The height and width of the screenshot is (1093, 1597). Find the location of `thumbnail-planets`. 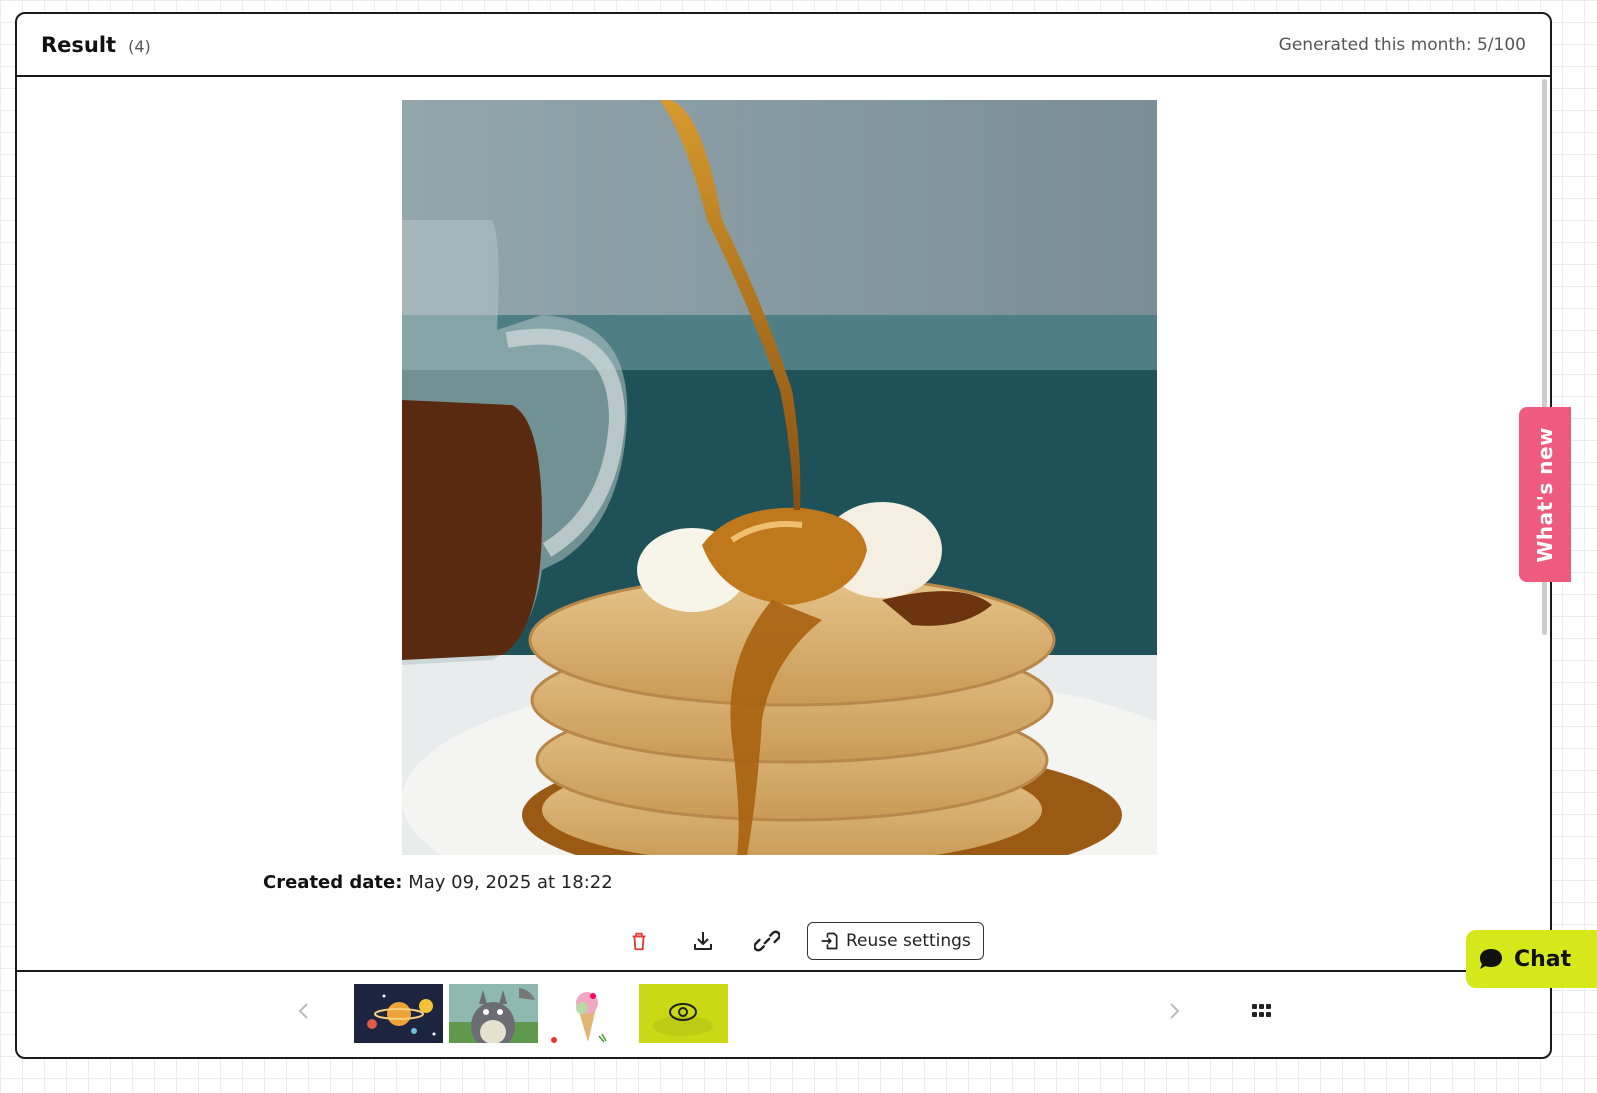

thumbnail-planets is located at coordinates (398, 1013).